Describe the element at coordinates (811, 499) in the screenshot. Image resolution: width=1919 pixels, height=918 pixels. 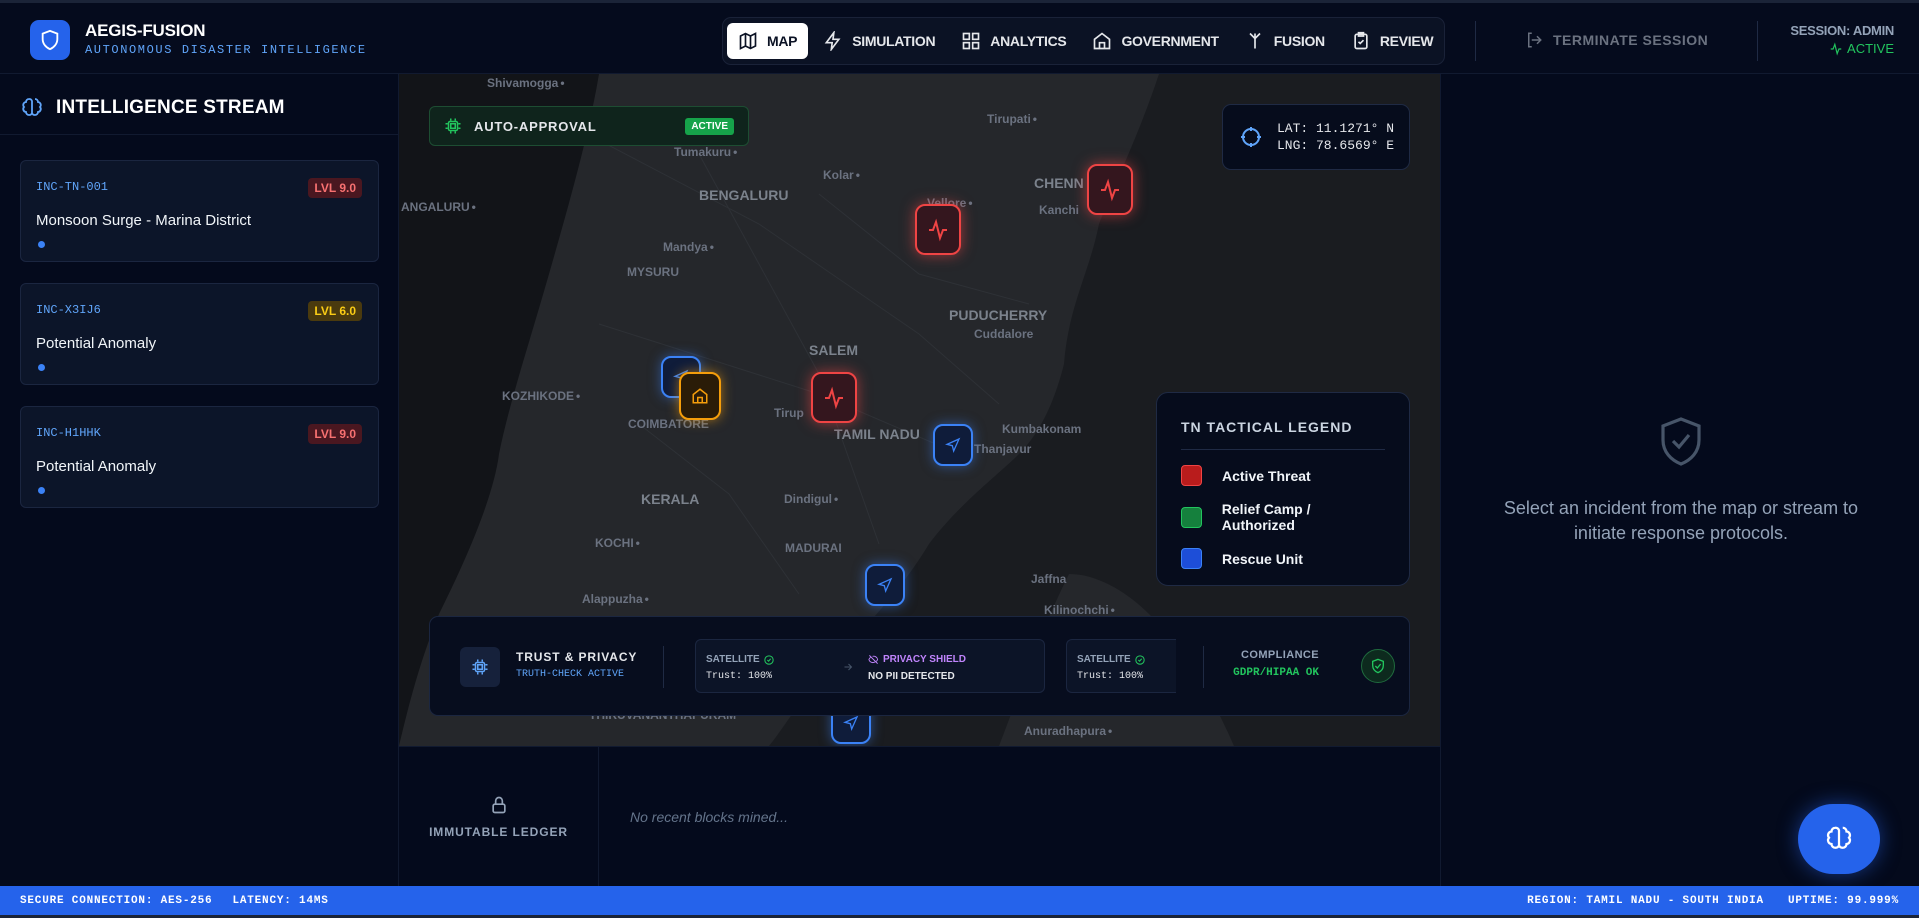
I see `map-label: Dindigul` at that location.